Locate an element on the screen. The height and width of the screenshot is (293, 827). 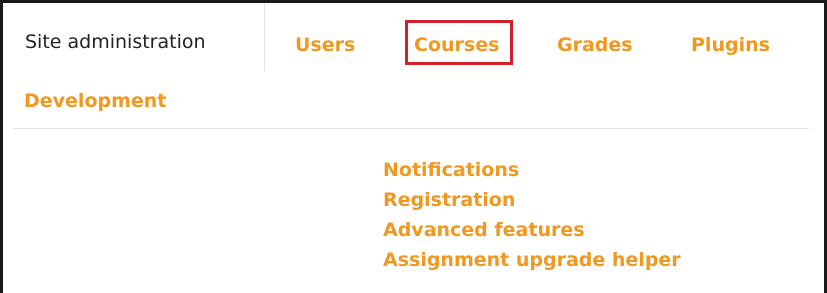
submenu-item-notifications: Notifications is located at coordinates (532, 170).